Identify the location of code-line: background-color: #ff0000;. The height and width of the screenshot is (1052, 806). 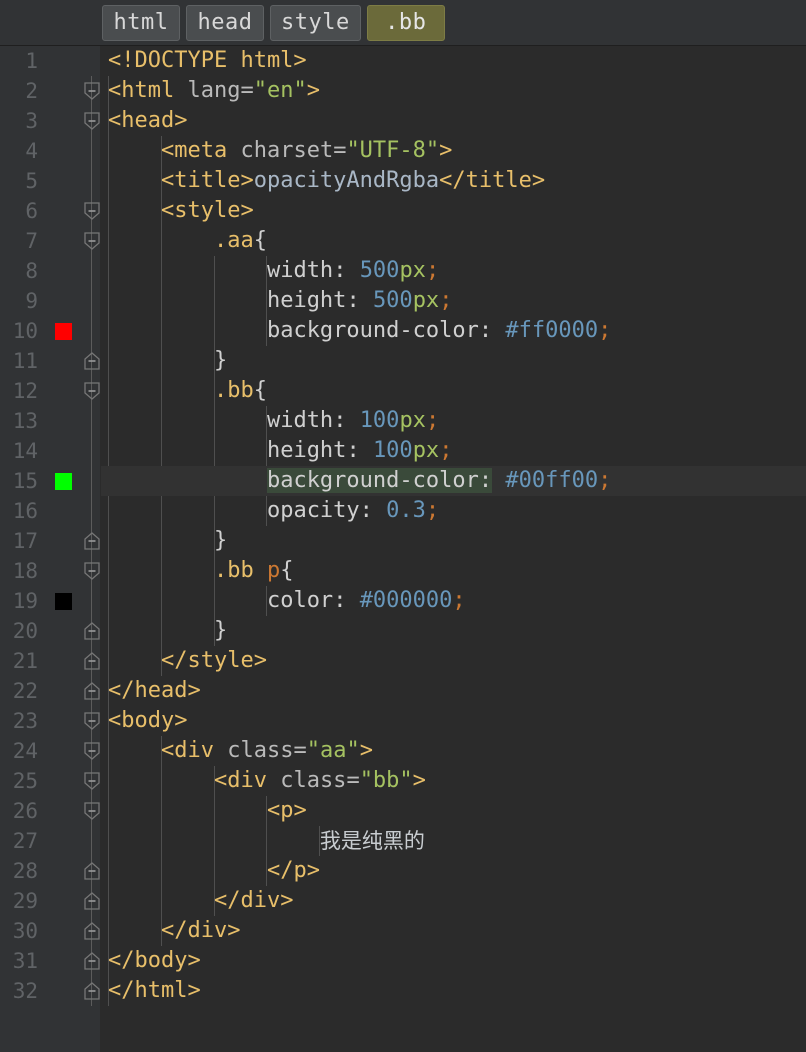
(453, 331).